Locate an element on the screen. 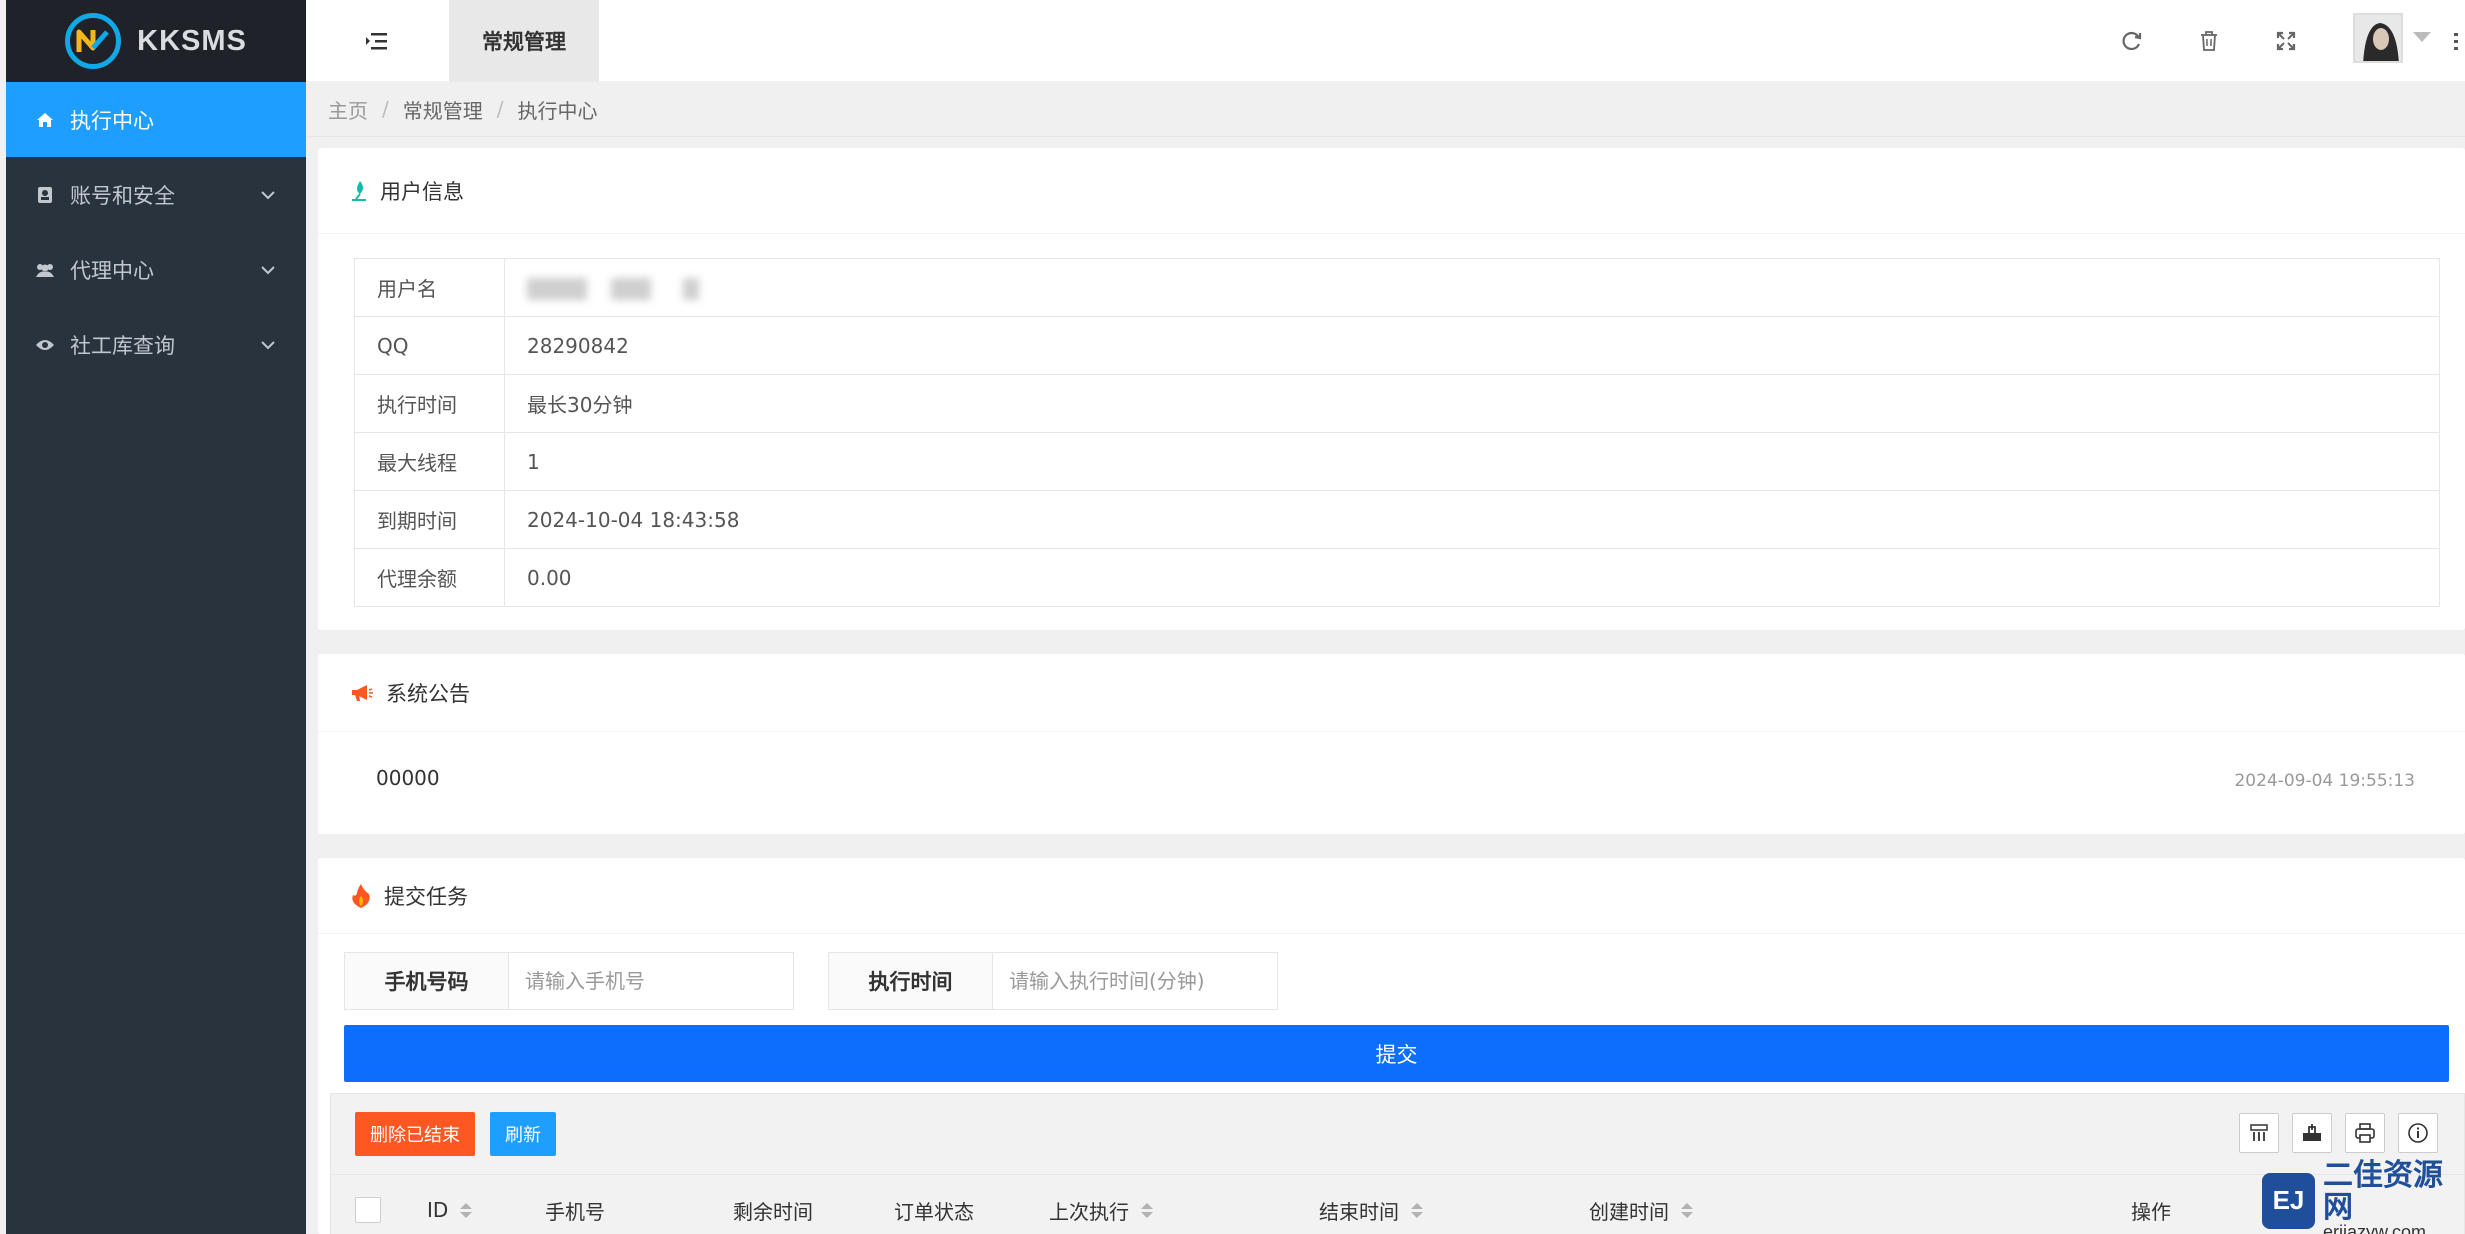 Image resolution: width=2465 pixels, height=1234 pixels. table-row: 用户名 is located at coordinates (1397, 287).